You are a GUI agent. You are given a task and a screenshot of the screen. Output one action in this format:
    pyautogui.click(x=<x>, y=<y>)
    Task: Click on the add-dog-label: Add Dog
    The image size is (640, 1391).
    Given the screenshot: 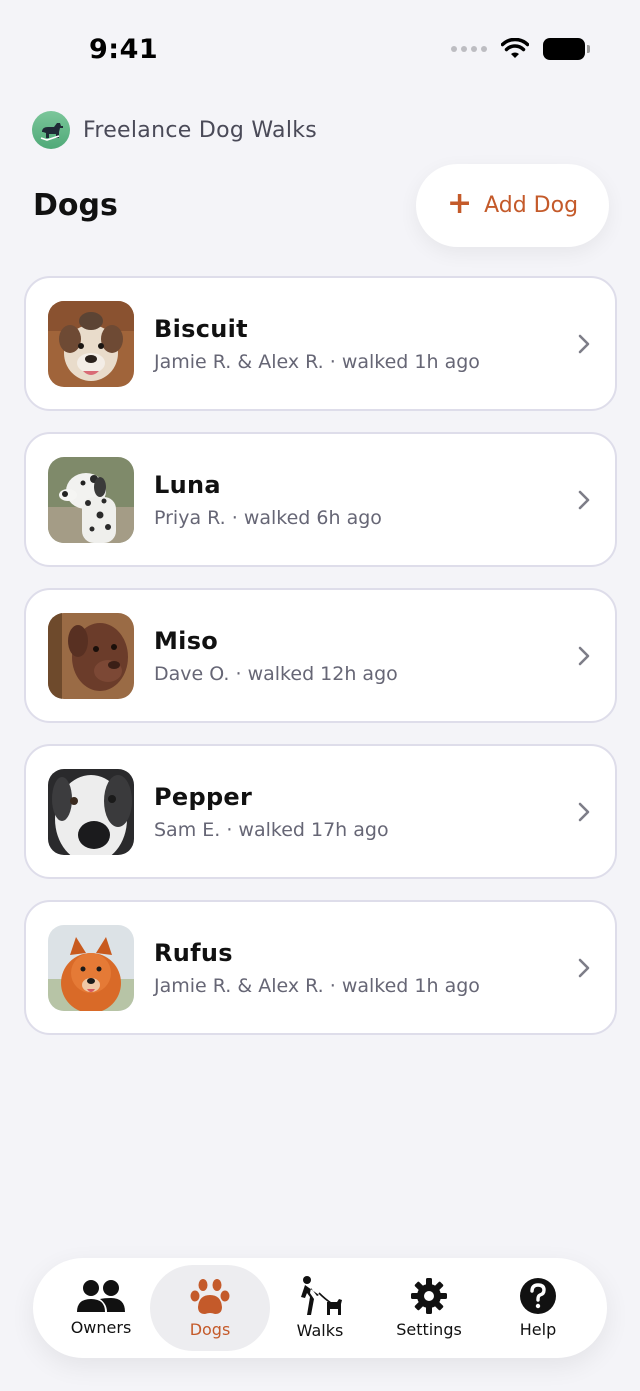 What is the action you would take?
    pyautogui.click(x=531, y=205)
    